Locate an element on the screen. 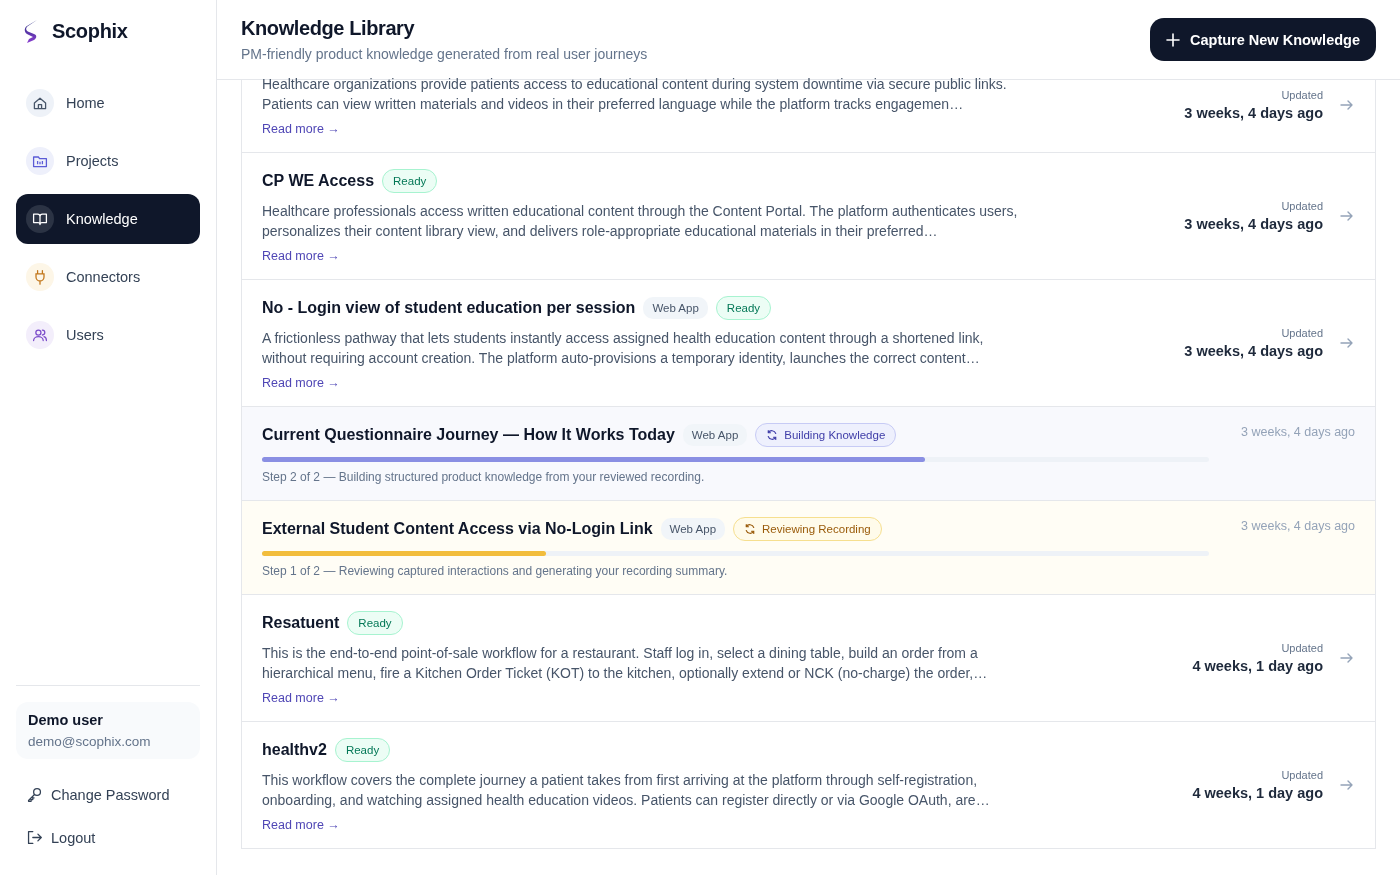 The image size is (1400, 875). brand-name: Scophix is located at coordinates (90, 31).